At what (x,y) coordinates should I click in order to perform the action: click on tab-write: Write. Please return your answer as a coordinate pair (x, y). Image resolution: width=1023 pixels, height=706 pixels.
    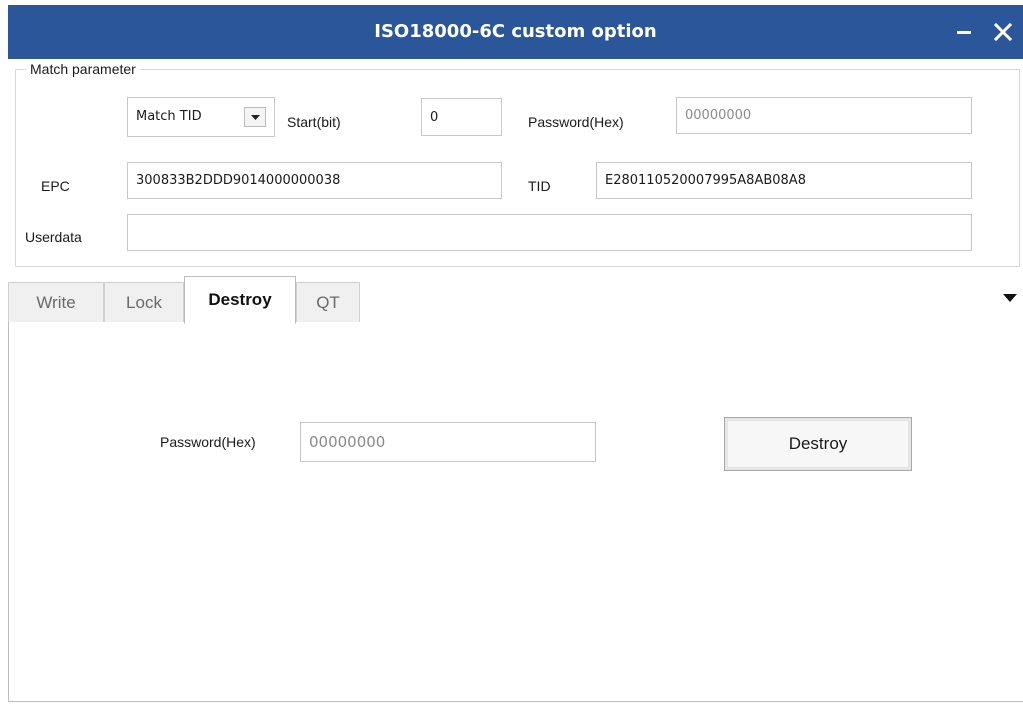
    Looking at the image, I should click on (56, 302).